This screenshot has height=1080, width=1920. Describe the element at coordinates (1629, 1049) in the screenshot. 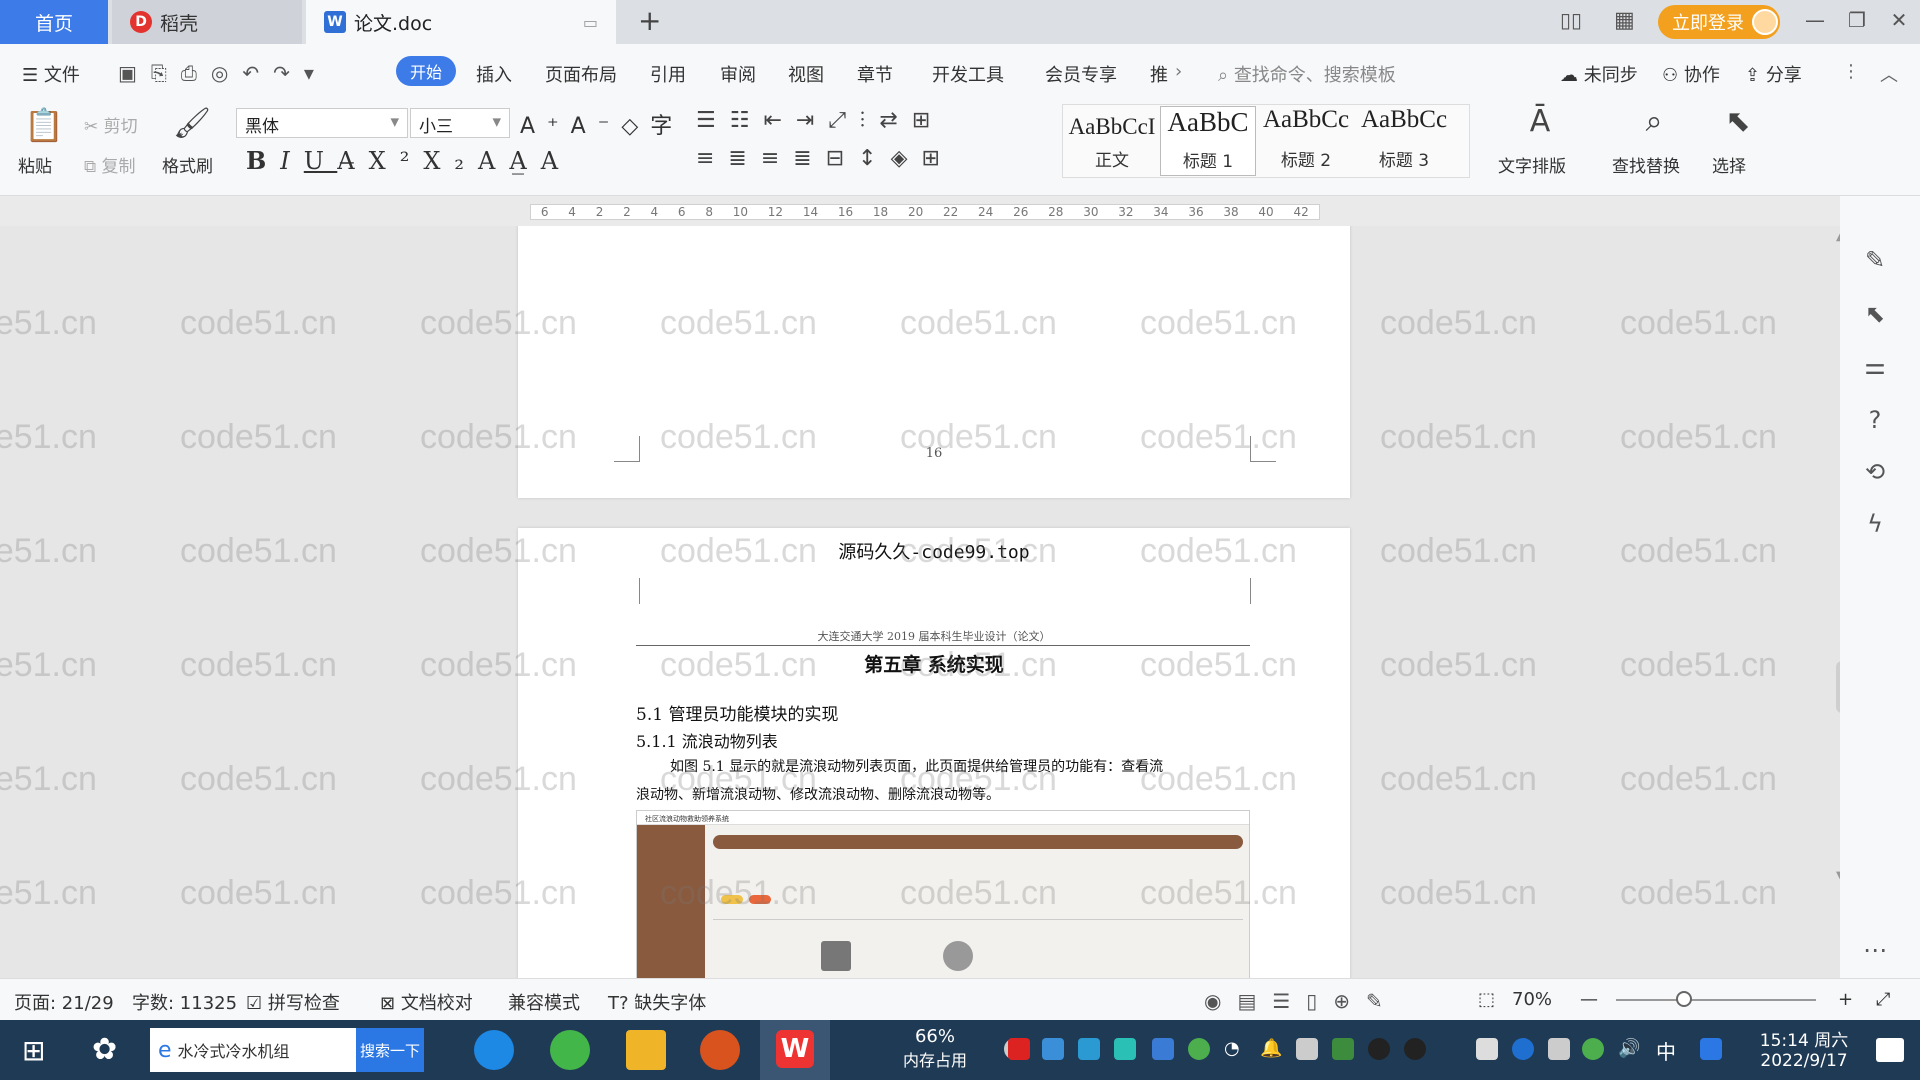

I see `volume-icon: 🔊` at that location.